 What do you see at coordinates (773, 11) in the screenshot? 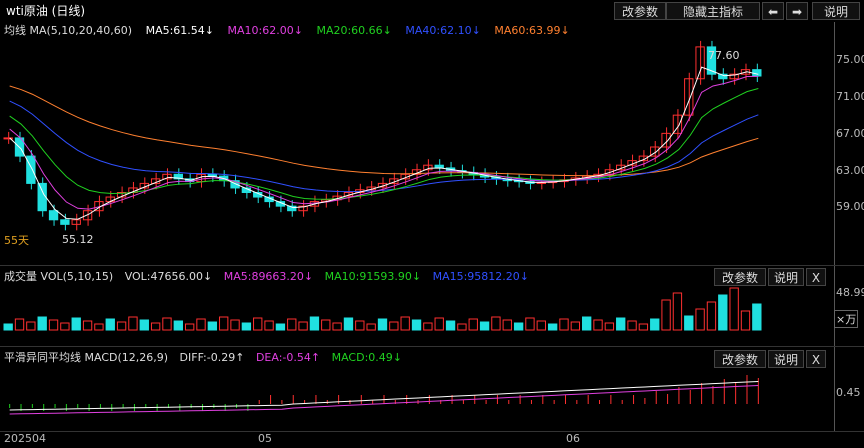
I see `arrow-left-icon: ⬅` at bounding box center [773, 11].